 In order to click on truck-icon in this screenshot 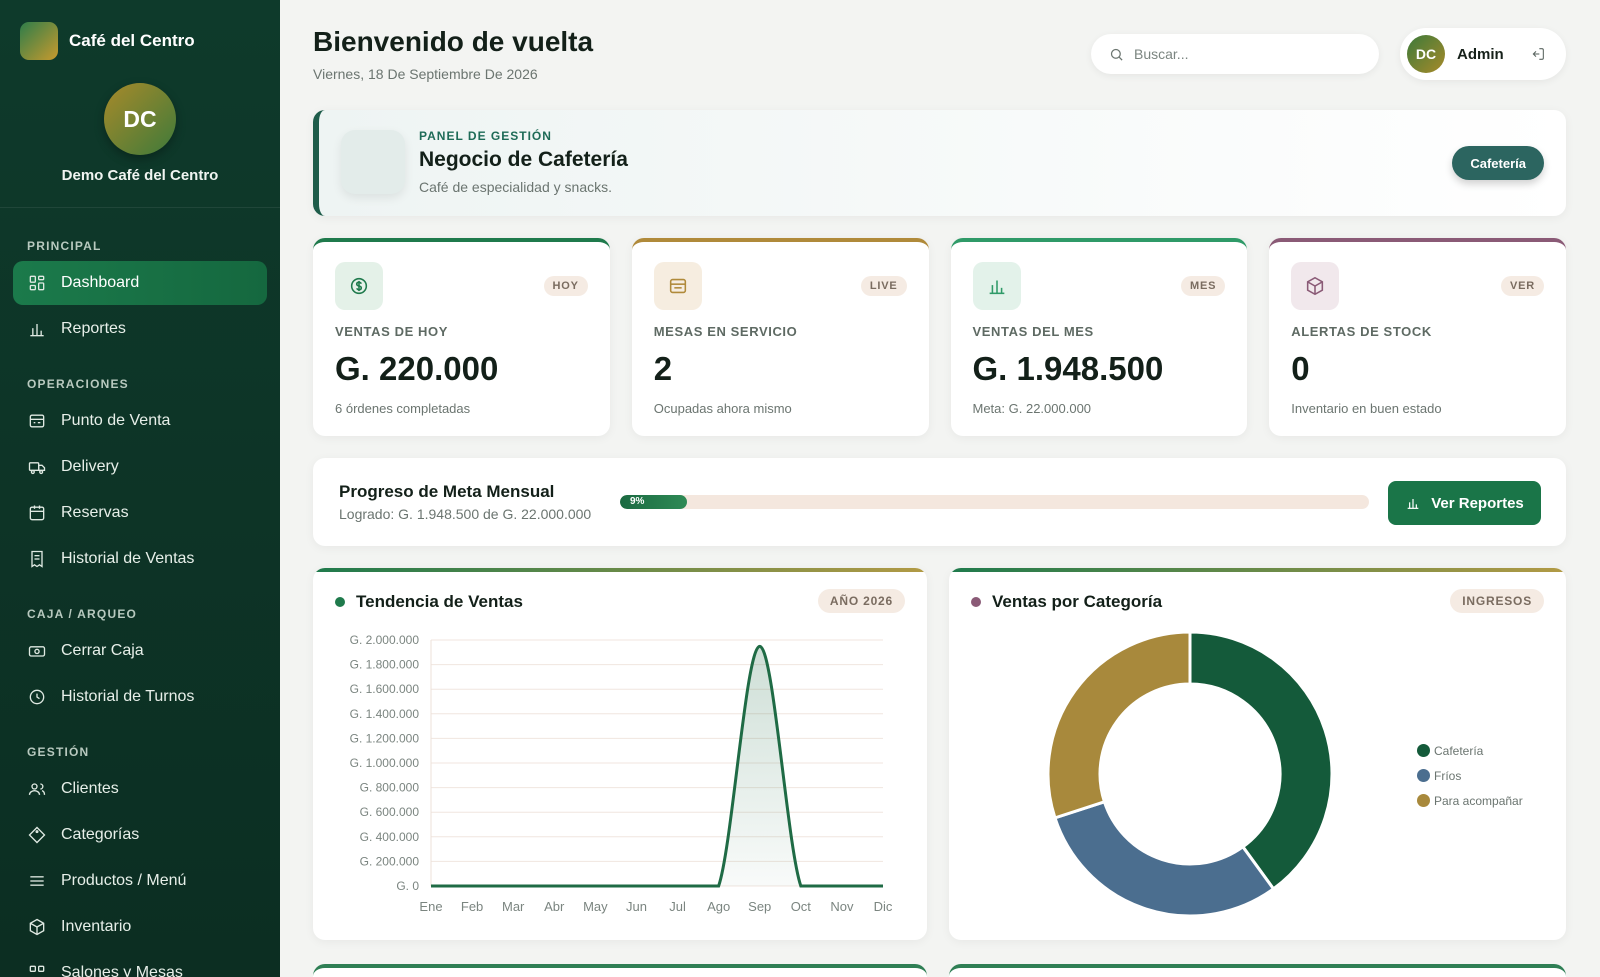, I will do `click(37, 467)`.